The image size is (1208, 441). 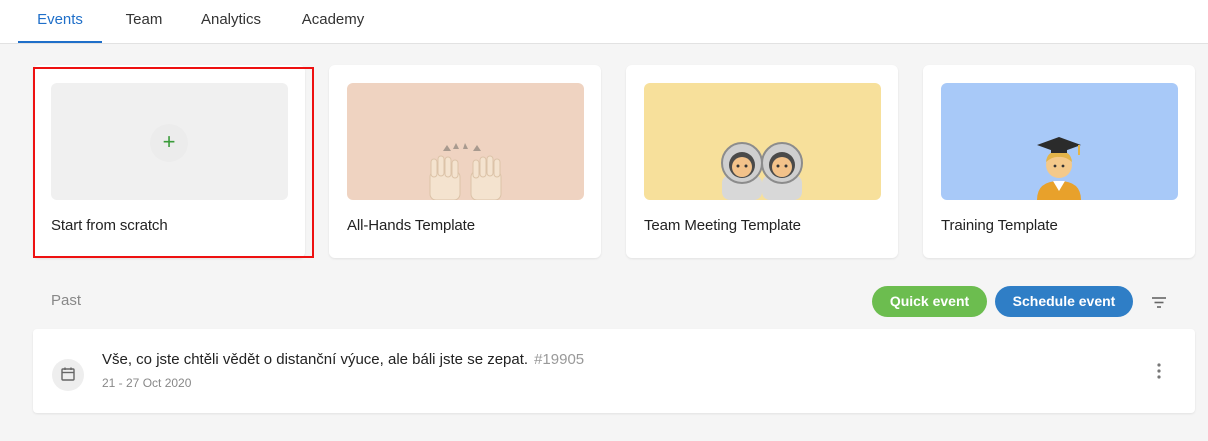 What do you see at coordinates (1064, 301) in the screenshot?
I see `schedule-event-button: Schedule event` at bounding box center [1064, 301].